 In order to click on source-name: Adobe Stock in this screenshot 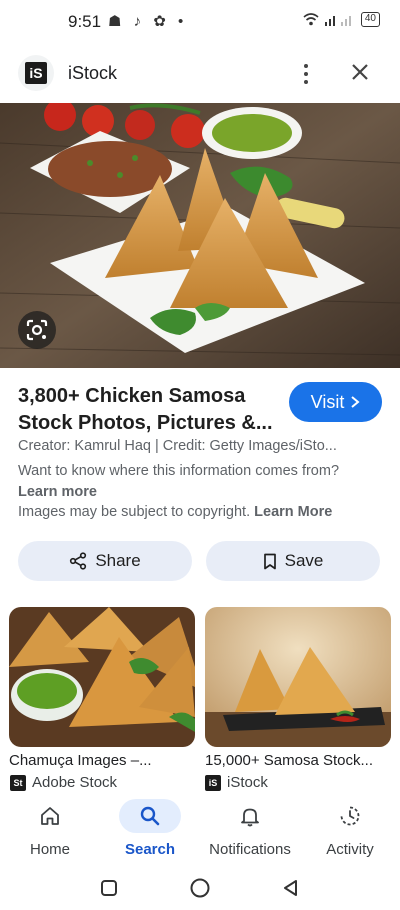, I will do `click(75, 782)`.